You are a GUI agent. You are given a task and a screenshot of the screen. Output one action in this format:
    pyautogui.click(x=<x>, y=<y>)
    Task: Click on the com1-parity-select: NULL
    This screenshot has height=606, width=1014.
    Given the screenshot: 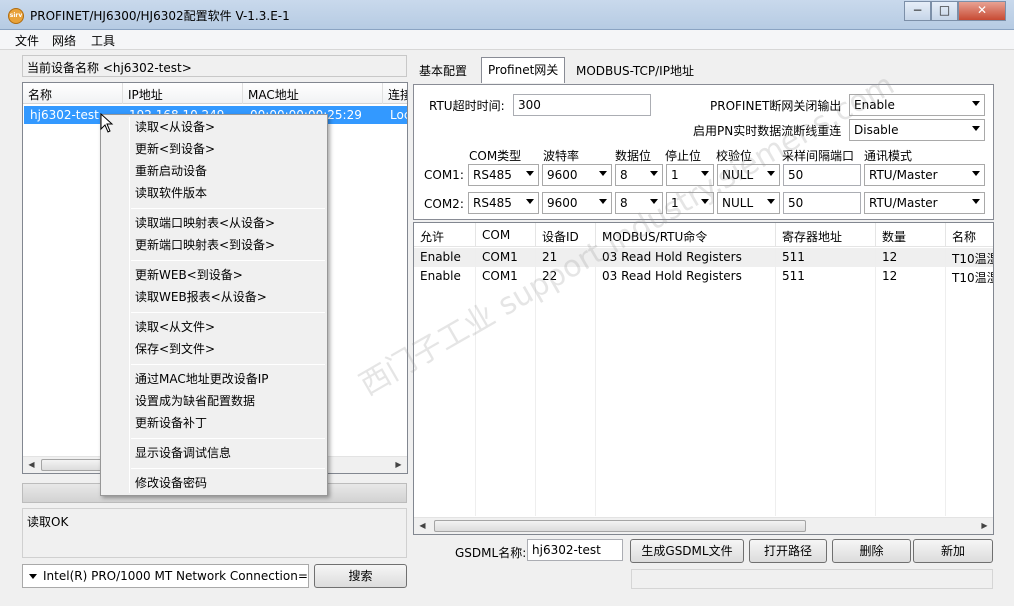 What is the action you would take?
    pyautogui.click(x=748, y=175)
    